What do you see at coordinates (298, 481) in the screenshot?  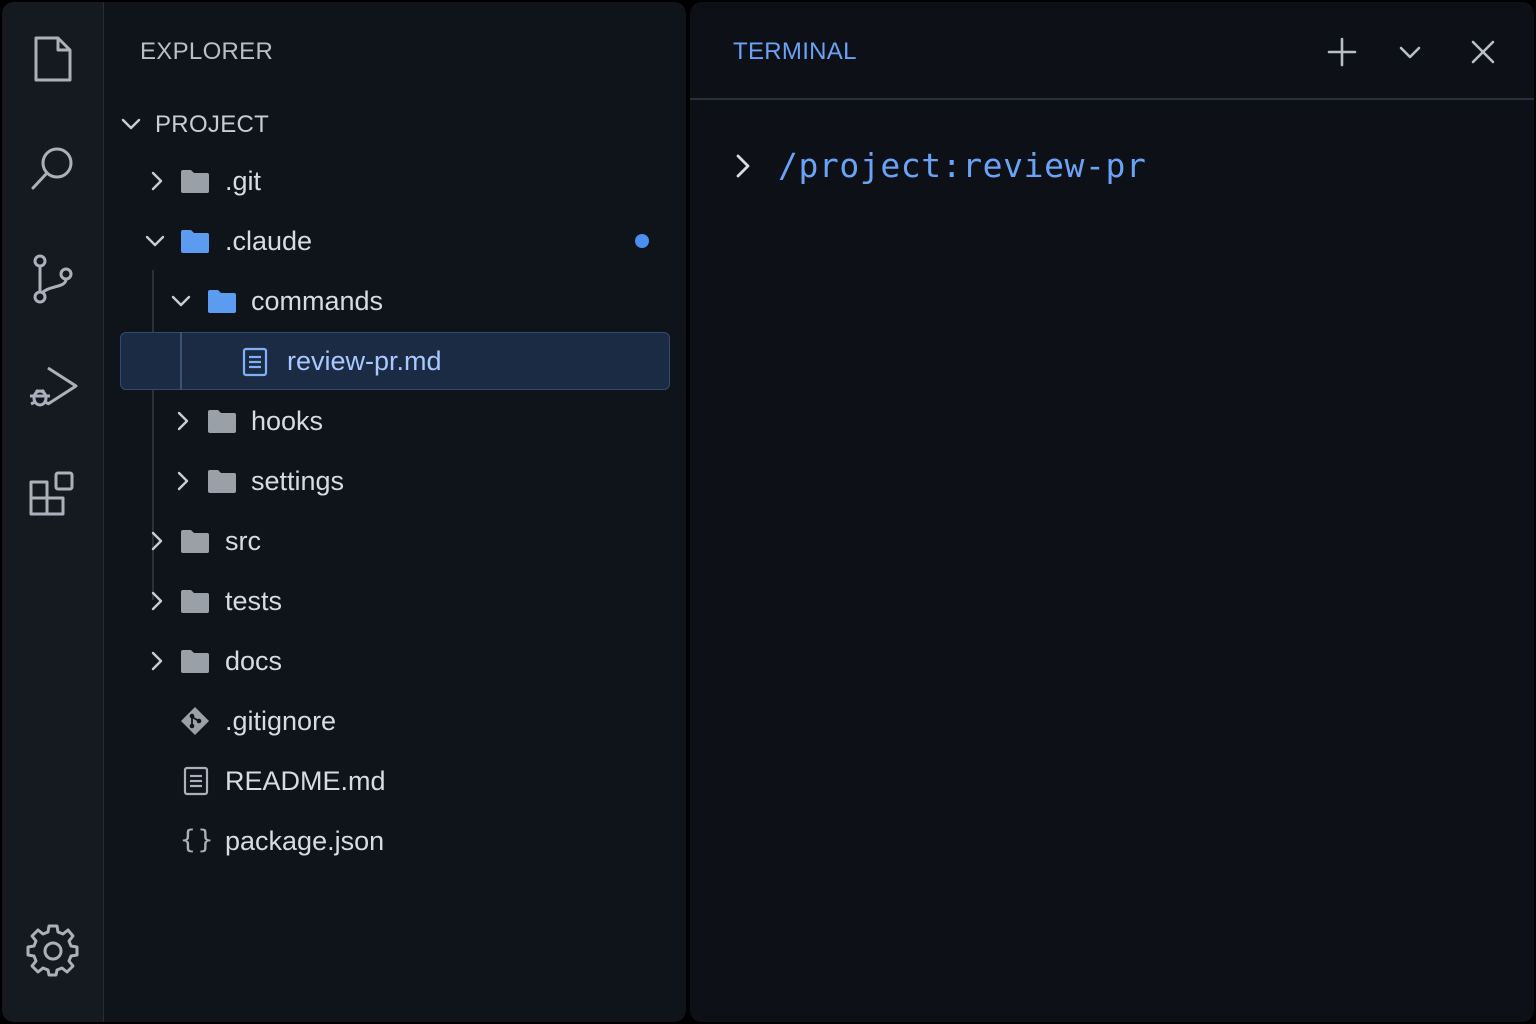 I see `tree-item-label: settings` at bounding box center [298, 481].